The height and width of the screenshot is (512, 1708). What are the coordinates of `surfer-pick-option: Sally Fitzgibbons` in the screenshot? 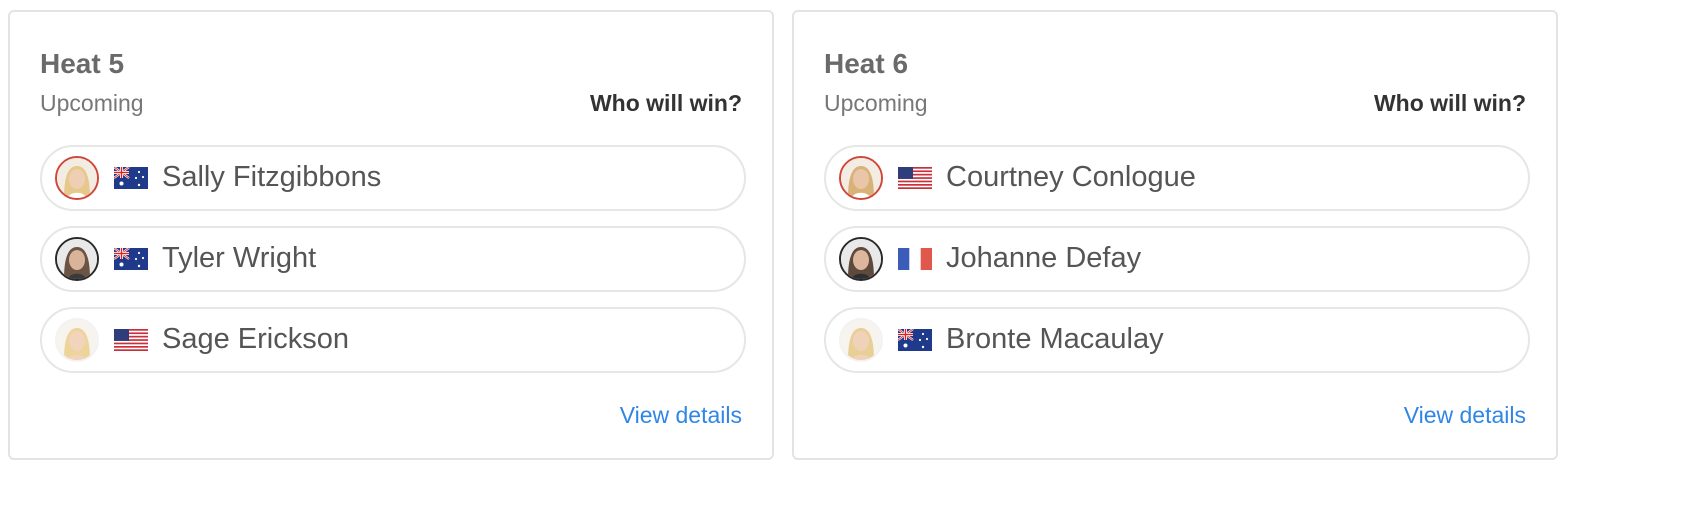 It's located at (393, 178).